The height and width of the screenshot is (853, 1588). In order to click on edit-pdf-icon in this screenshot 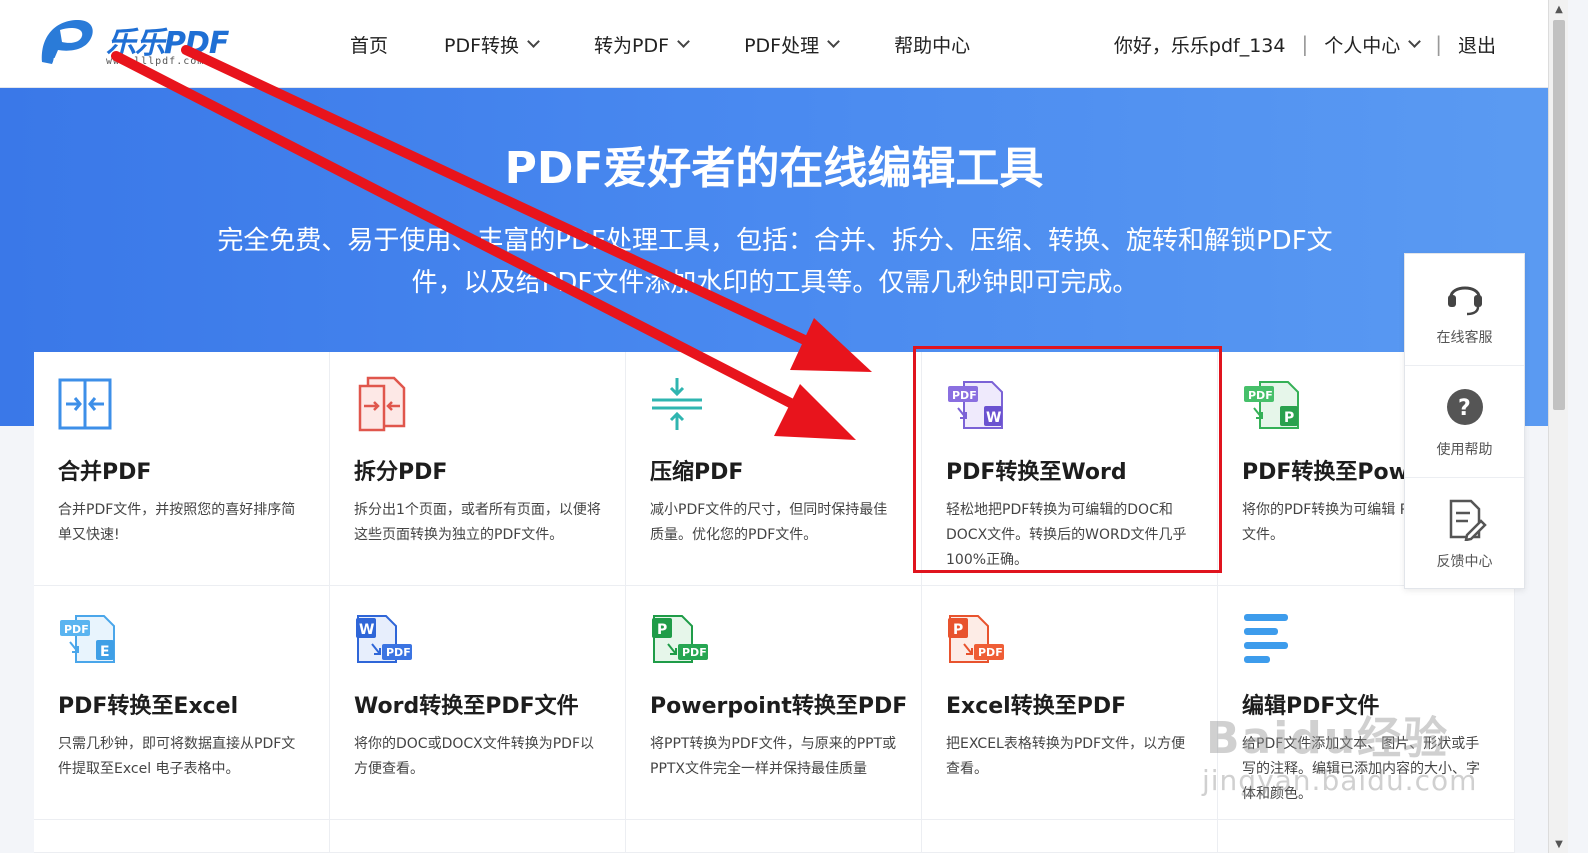, I will do `click(1266, 638)`.